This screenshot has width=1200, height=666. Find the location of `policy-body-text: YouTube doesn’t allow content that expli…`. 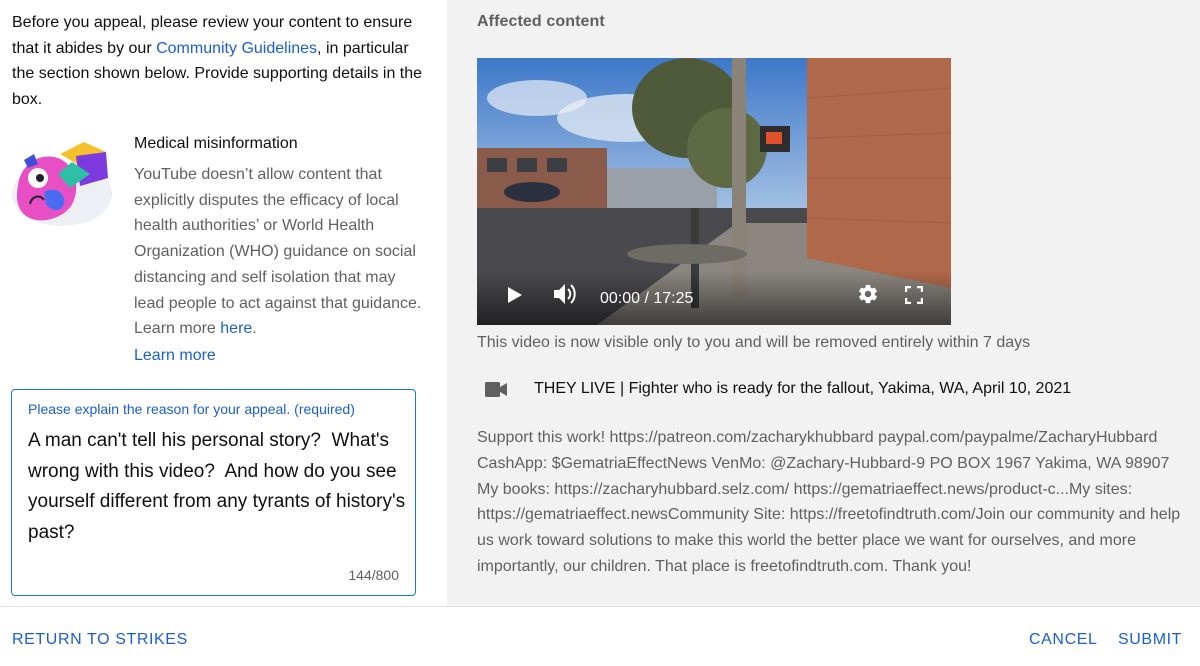

policy-body-text: YouTube doesn’t allow content that expli… is located at coordinates (278, 252).